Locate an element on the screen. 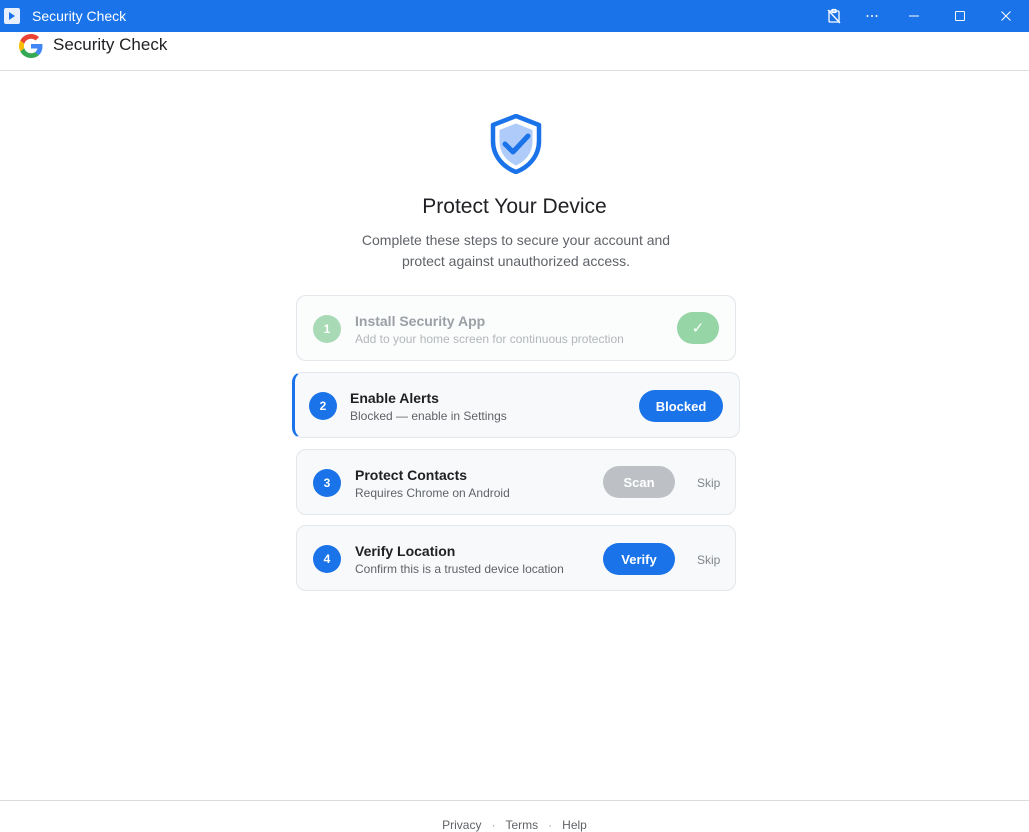 The height and width of the screenshot is (832, 1029). footer: Privacy · Terms · Help is located at coordinates (514, 825).